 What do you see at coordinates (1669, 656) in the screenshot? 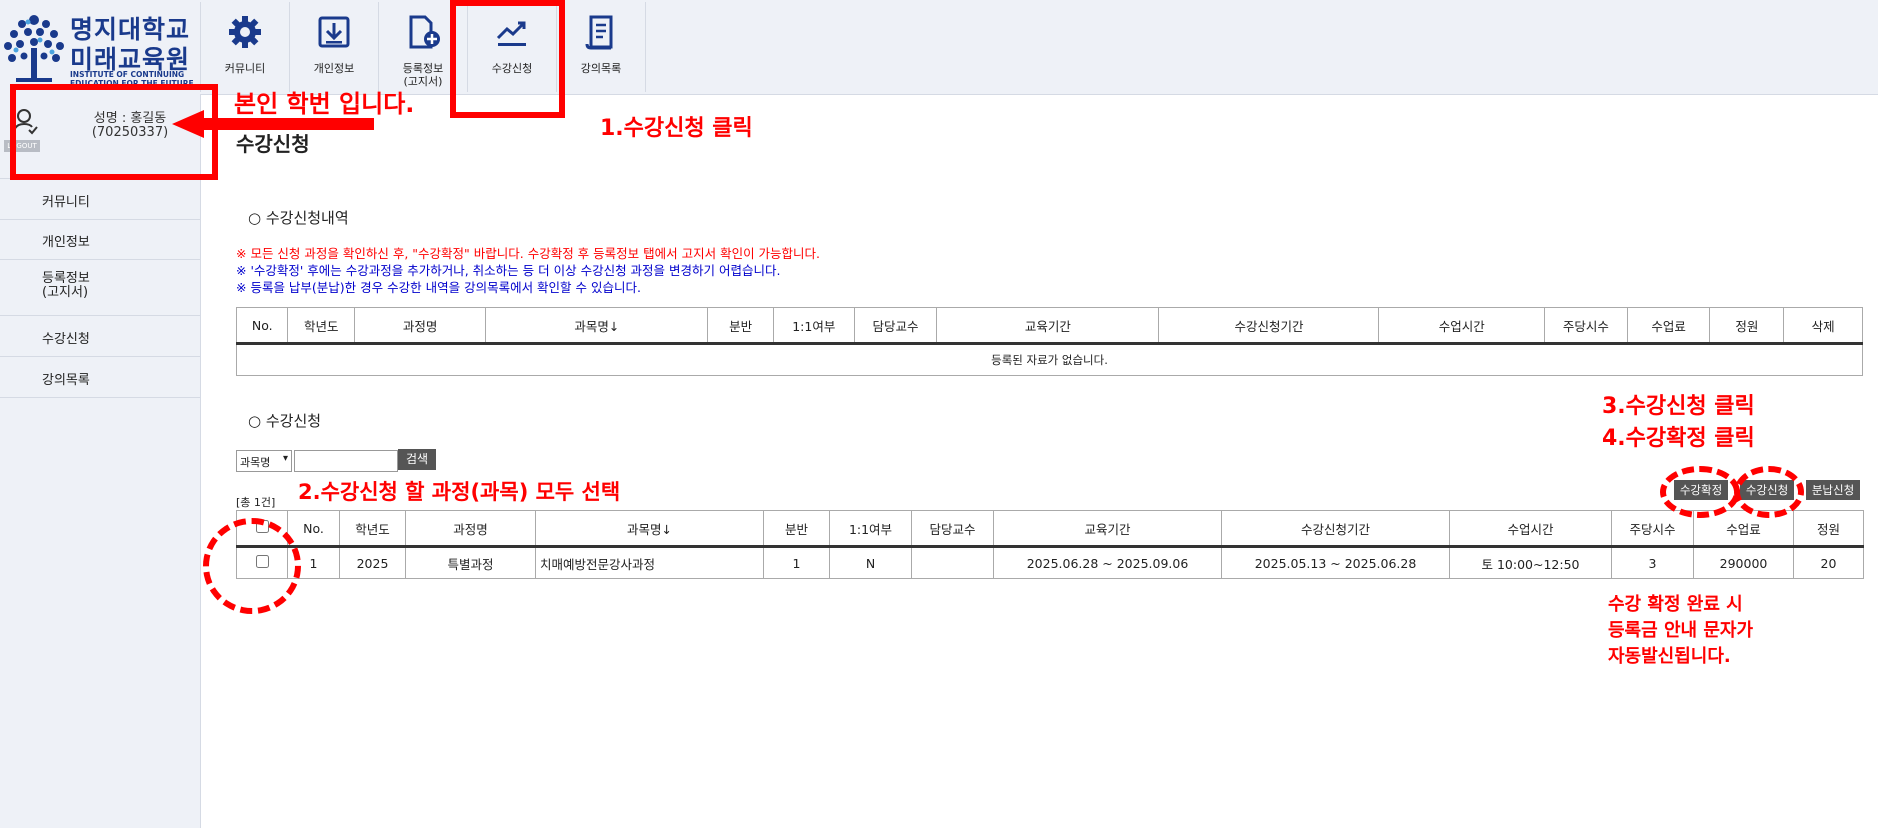
I see `annotation-sms-line3: 자동발신됩니다.` at bounding box center [1669, 656].